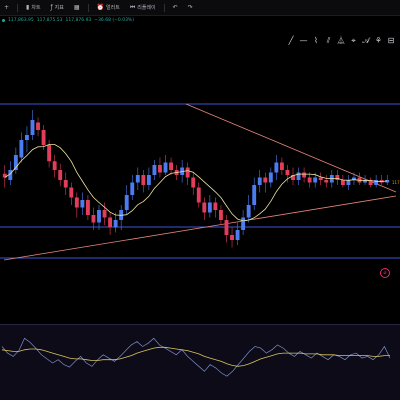  Describe the element at coordinates (379, 41) in the screenshot. I see `drawing-tool-7-icon: ⚘` at that location.